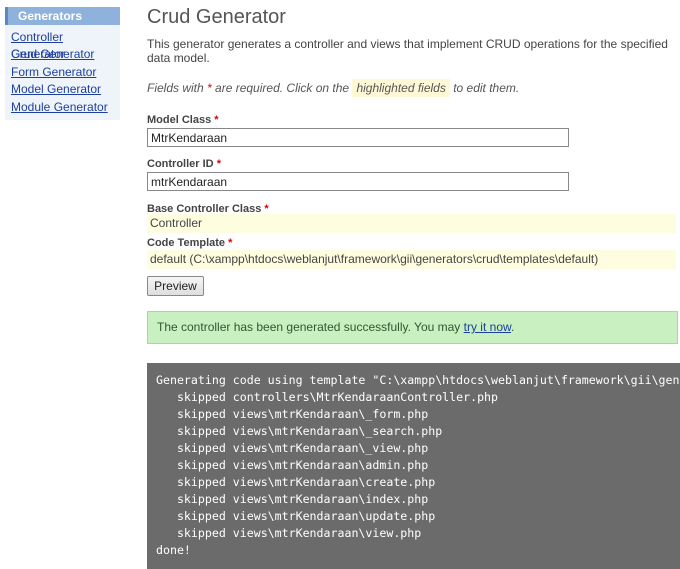 The width and height of the screenshot is (680, 569). Describe the element at coordinates (62, 16) in the screenshot. I see `sidebar-header: Generators` at that location.